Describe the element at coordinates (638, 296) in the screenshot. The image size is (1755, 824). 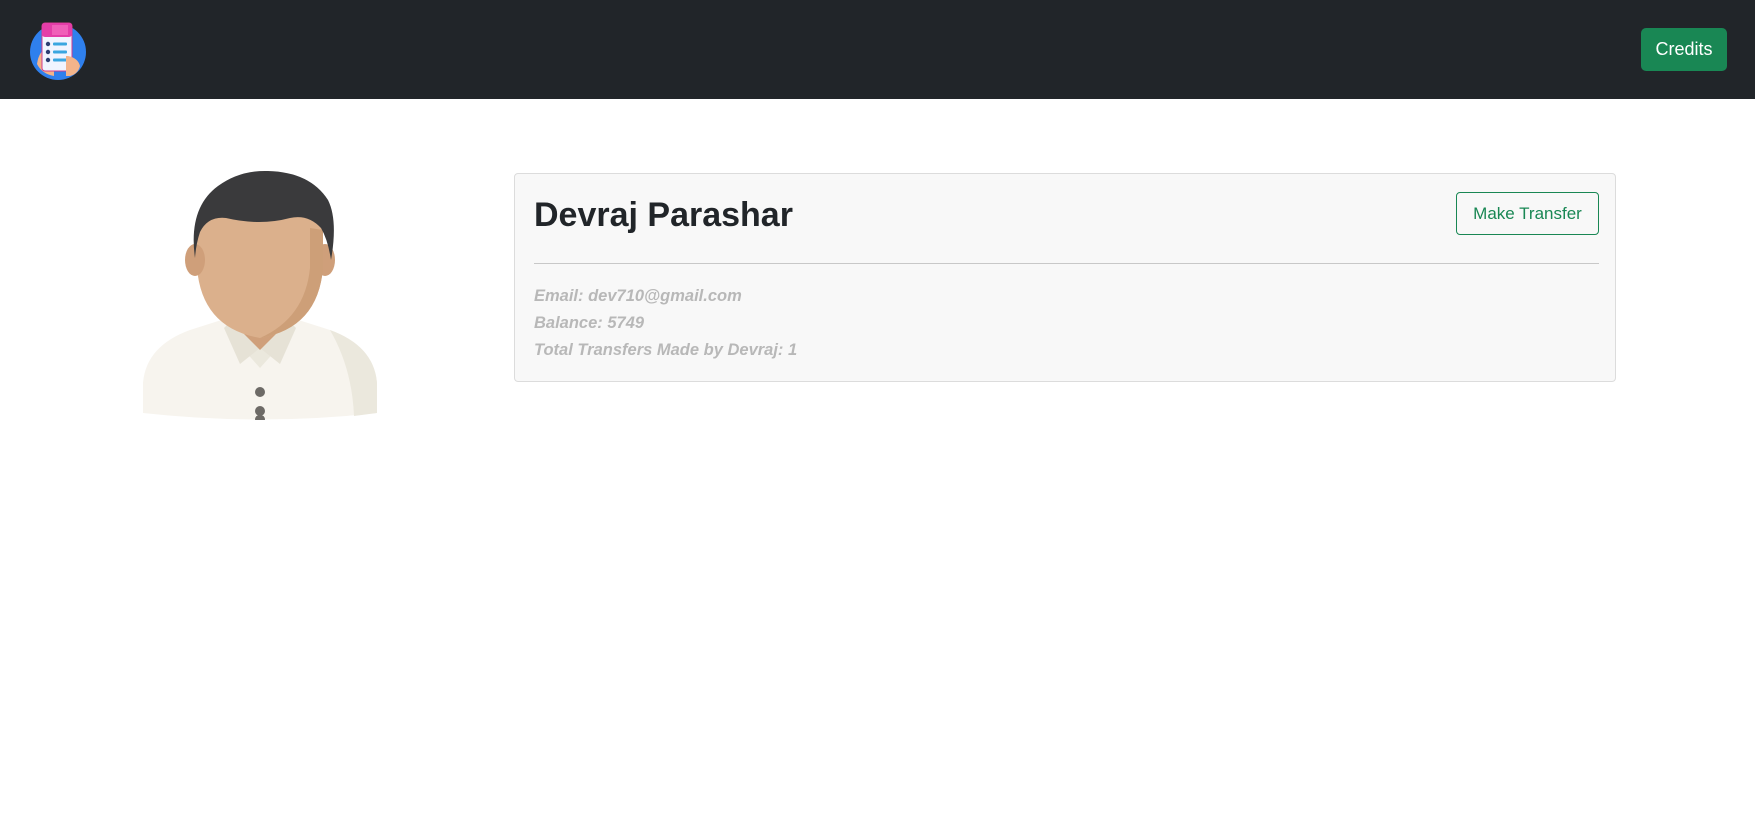
I see `email-text: Email: dev710@gmail.com` at that location.